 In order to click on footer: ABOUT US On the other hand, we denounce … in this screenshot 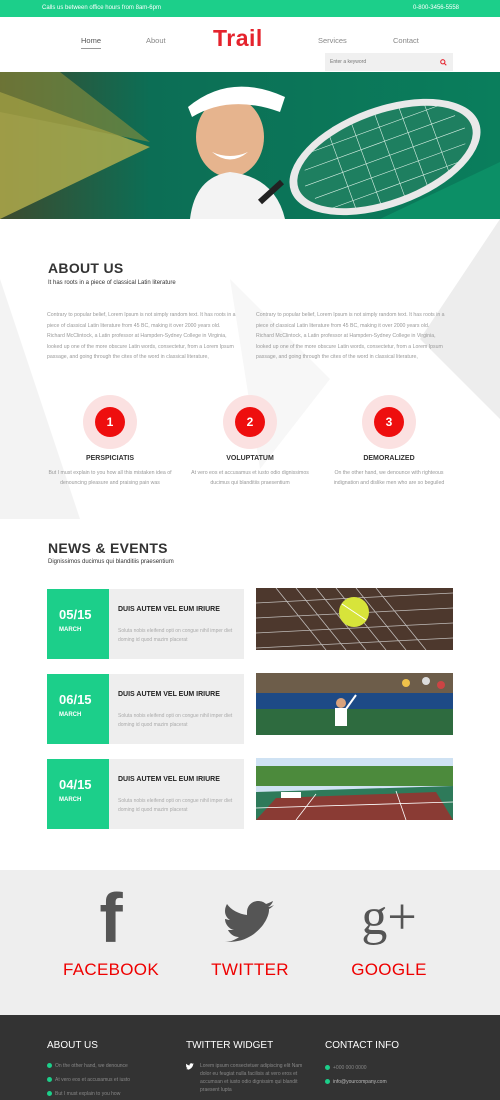, I will do `click(250, 1057)`.